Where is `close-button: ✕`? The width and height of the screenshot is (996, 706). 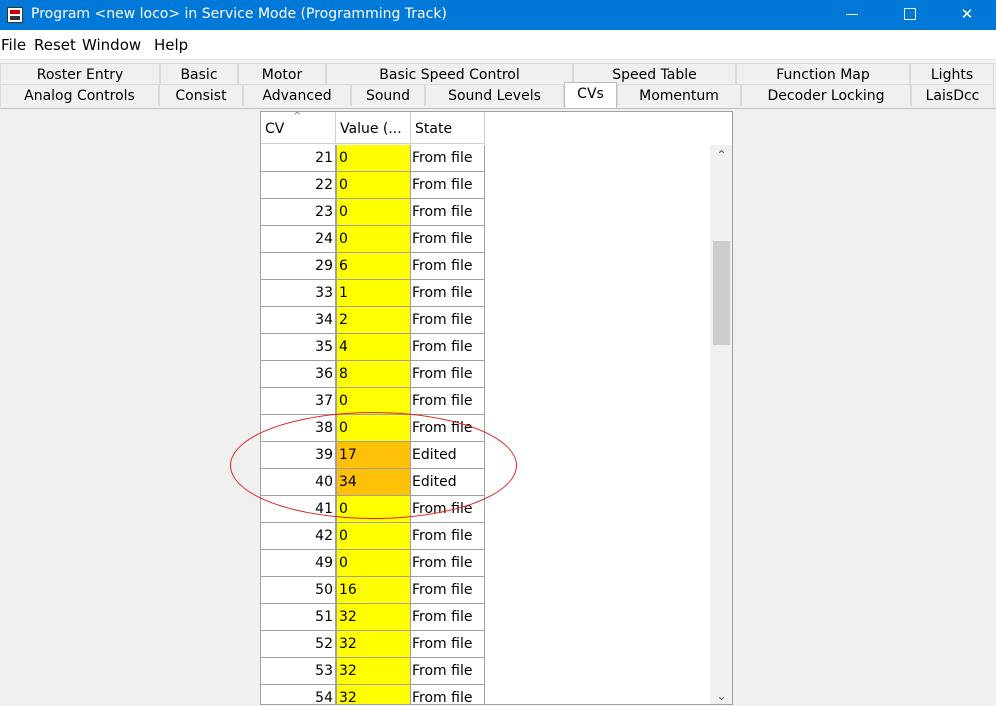
close-button: ✕ is located at coordinates (967, 15).